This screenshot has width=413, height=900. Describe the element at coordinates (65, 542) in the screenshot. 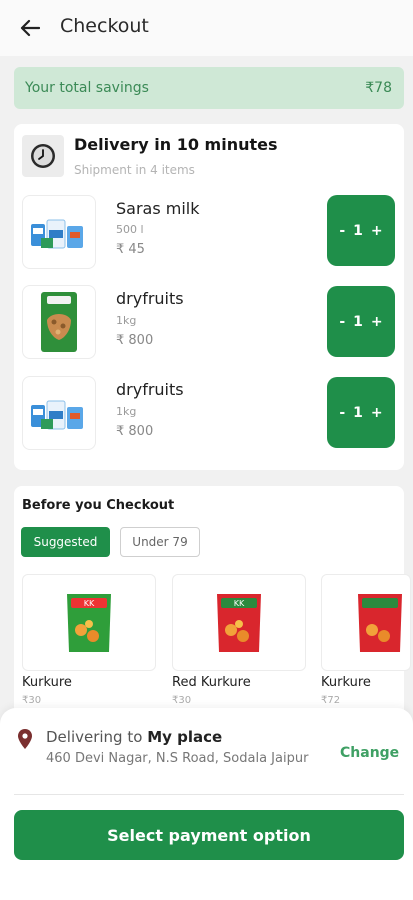

I see `tab-suggested: Suggested` at that location.